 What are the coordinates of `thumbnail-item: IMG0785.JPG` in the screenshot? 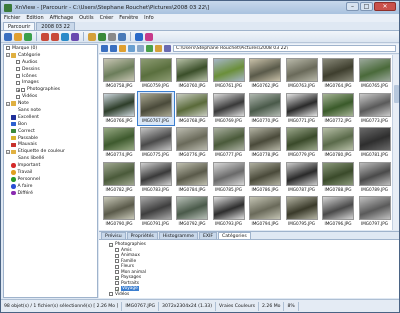 It's located at (229, 177).